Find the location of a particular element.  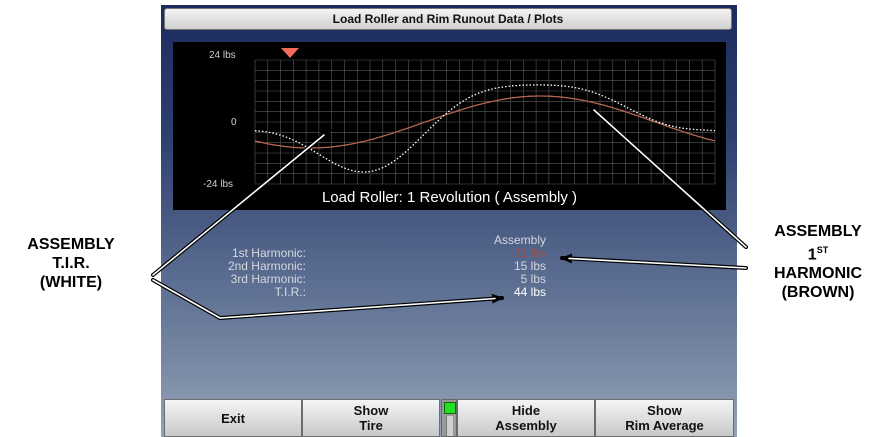

callout-line: (WHITE) is located at coordinates (71, 282).